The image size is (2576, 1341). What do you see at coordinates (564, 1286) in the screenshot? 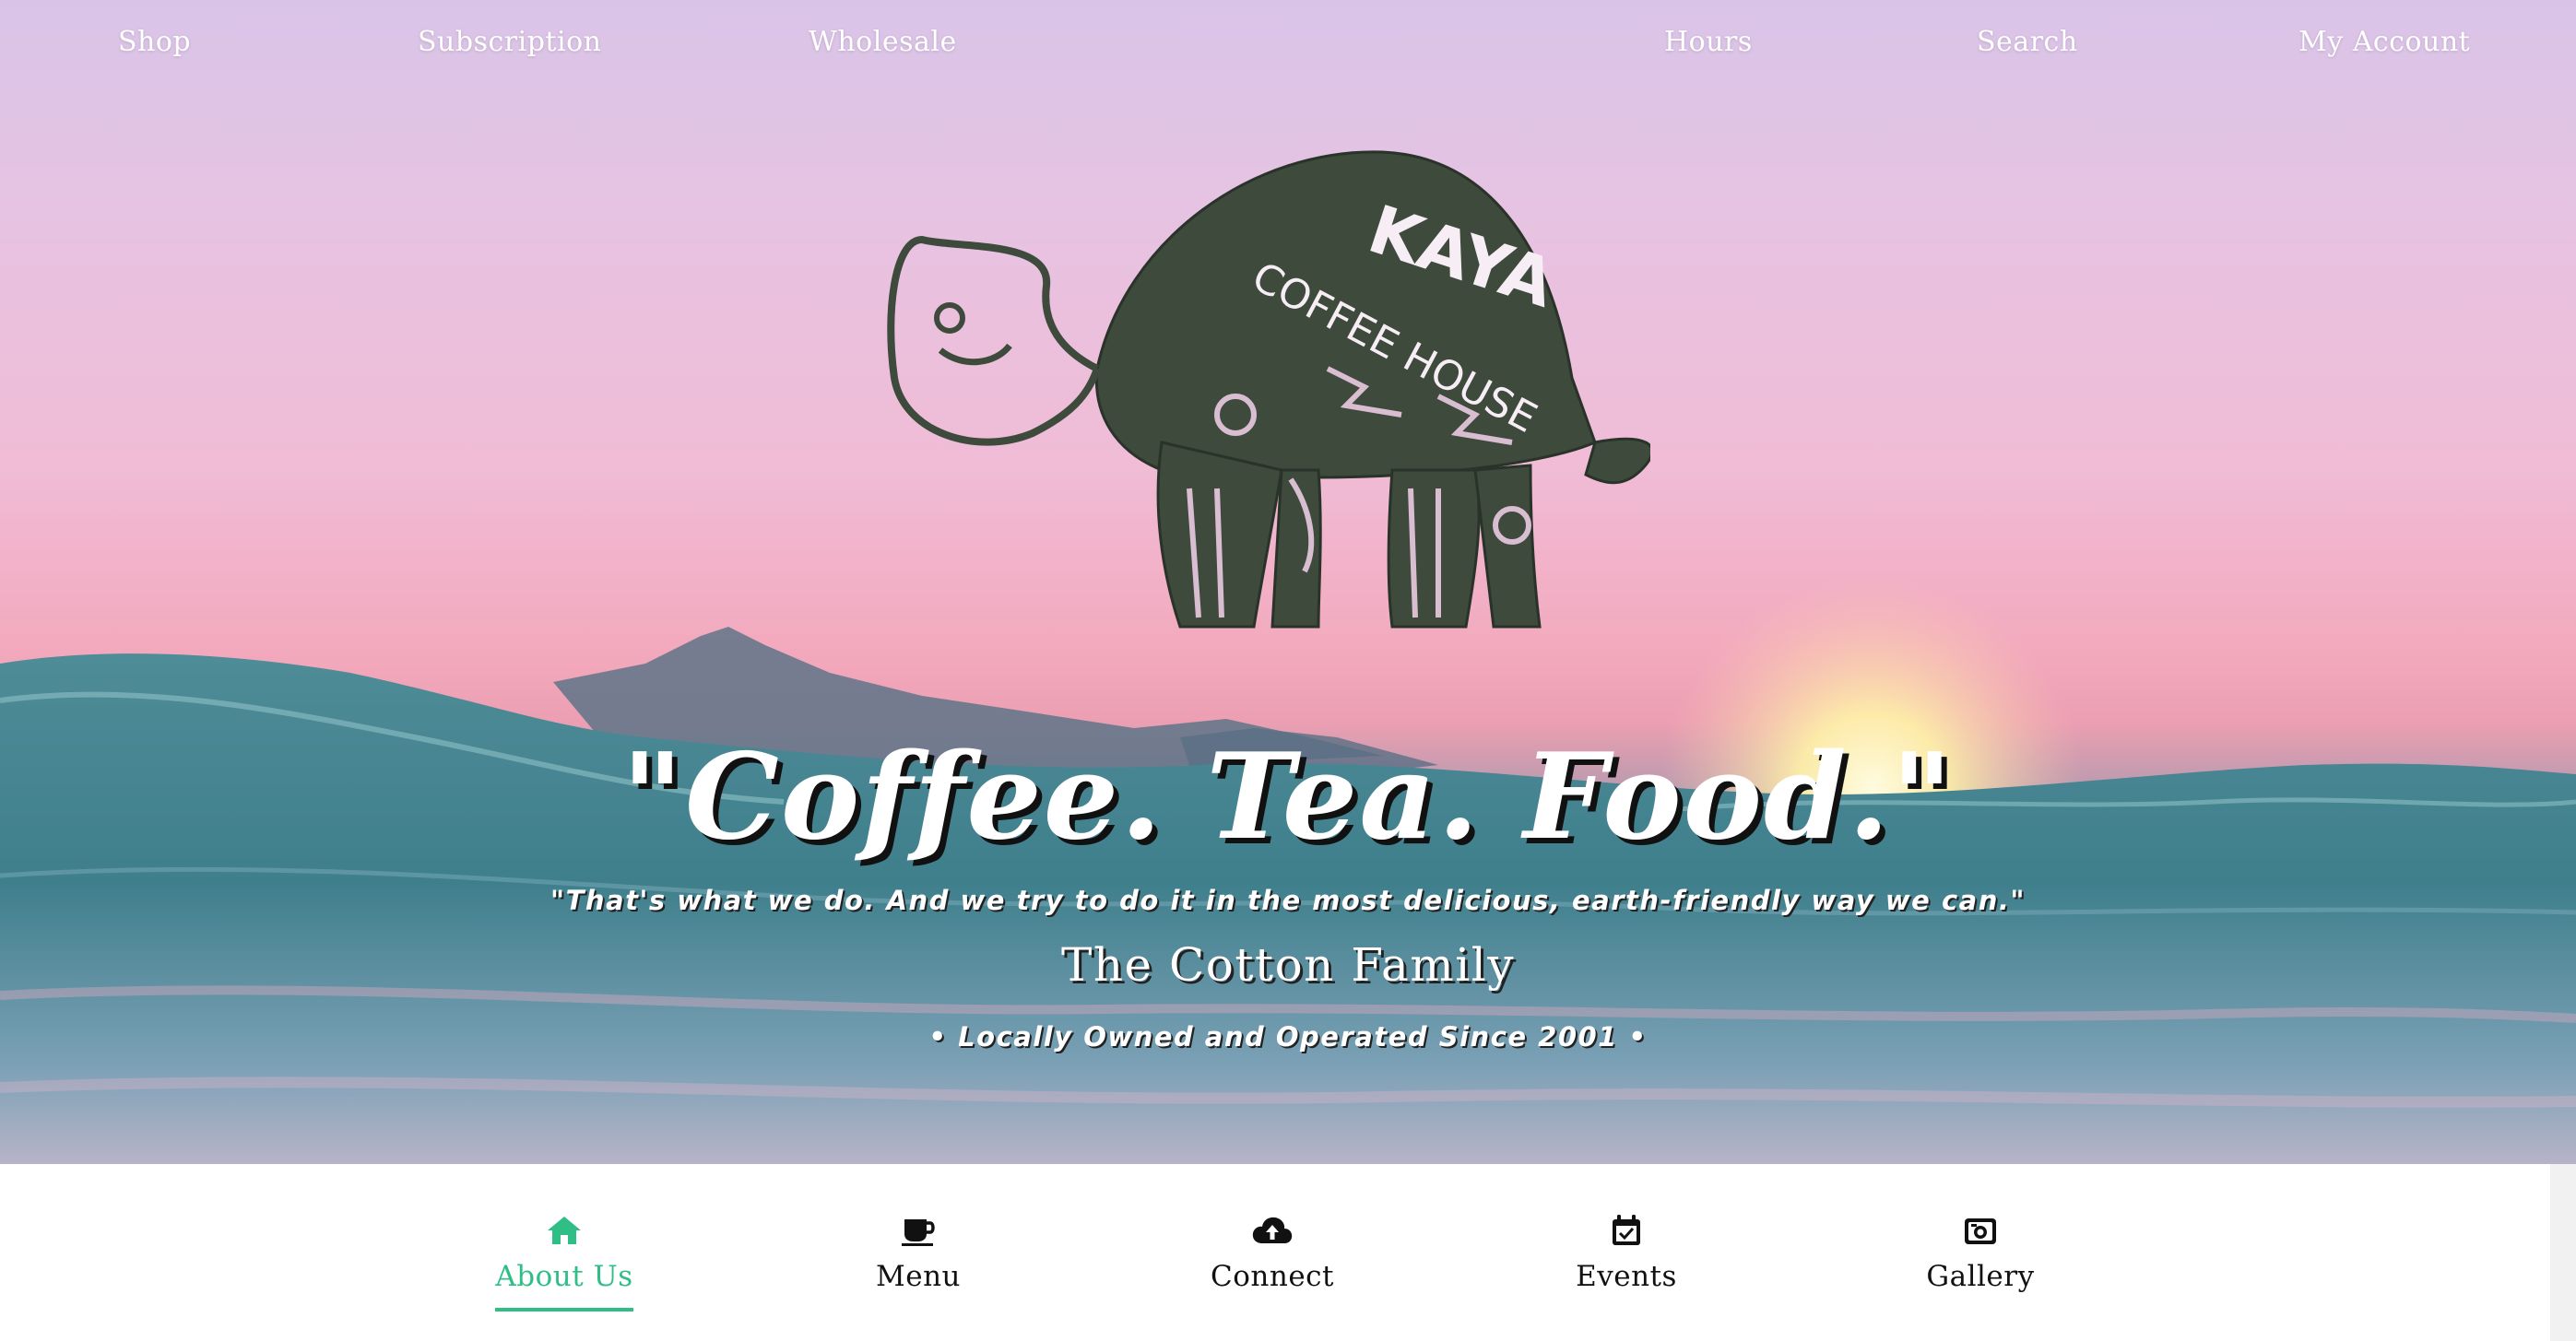
I see `section-tab-label: About Us` at bounding box center [564, 1286].